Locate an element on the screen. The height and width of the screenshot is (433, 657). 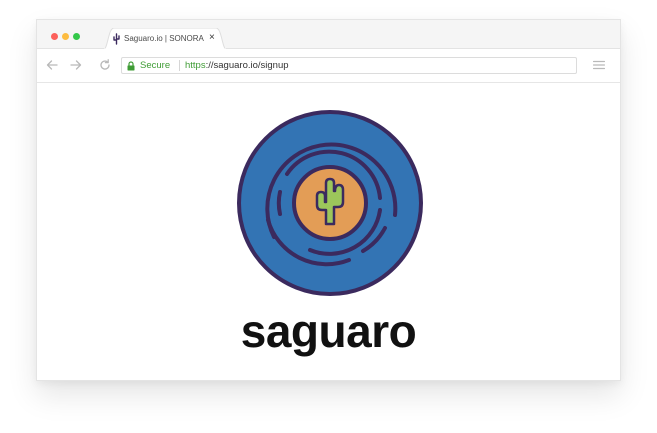
close-window-button is located at coordinates (54, 36).